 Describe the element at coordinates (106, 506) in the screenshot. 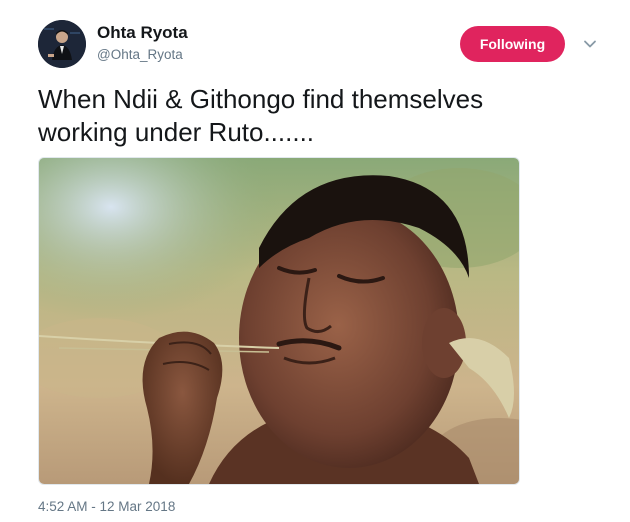

I see `tweet-timestamp: 4:52 AM - 12 Mar 2018` at that location.